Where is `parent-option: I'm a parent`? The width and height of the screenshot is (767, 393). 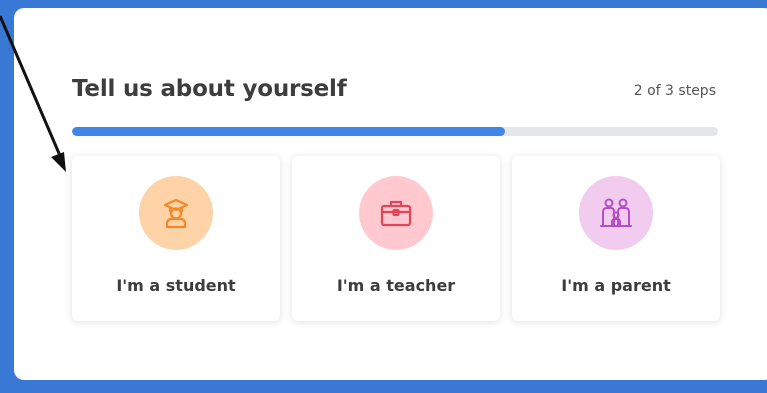 parent-option: I'm a parent is located at coordinates (616, 238).